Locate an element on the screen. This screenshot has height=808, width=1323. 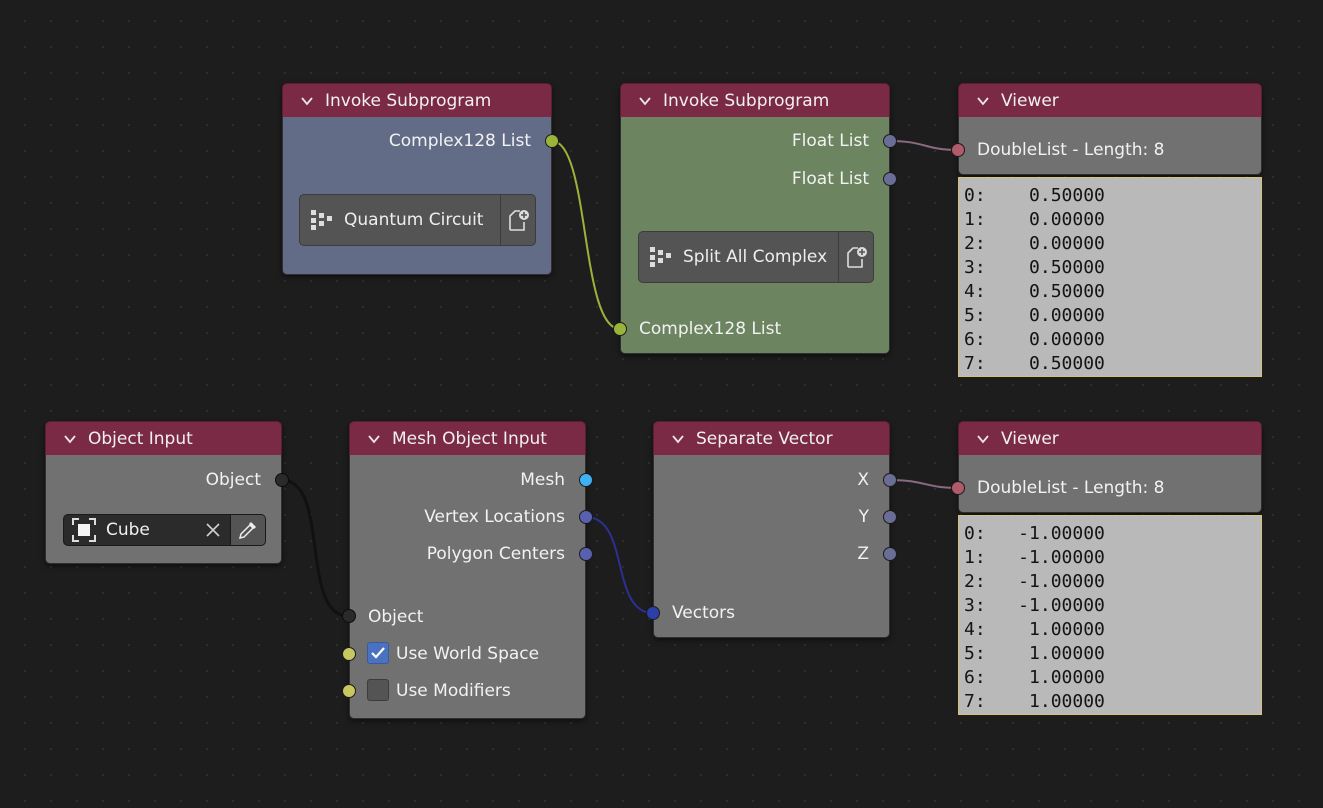
viewer-node-1: Viewer DoubleList - Length: 8 is located at coordinates (1106, 129).